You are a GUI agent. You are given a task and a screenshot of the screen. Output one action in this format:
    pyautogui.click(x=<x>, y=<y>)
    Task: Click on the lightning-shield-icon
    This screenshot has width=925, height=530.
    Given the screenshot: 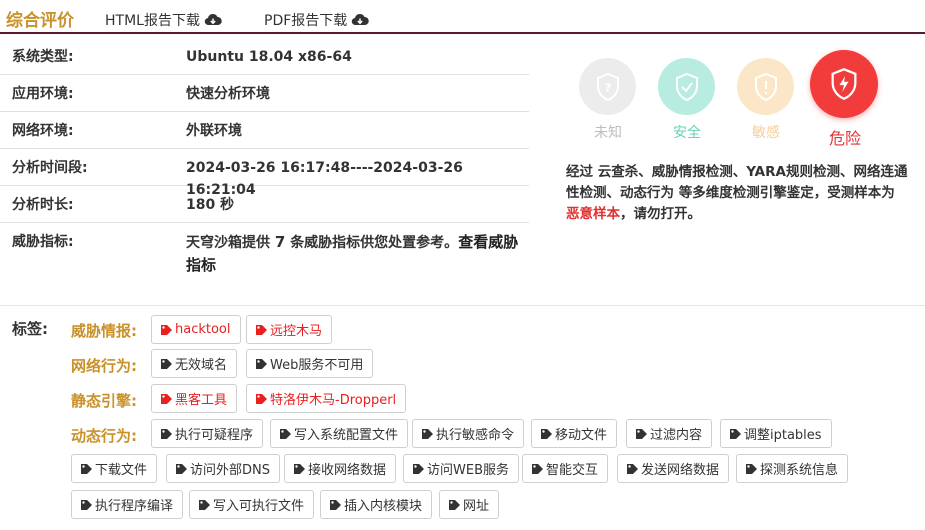 What is the action you would take?
    pyautogui.click(x=844, y=84)
    